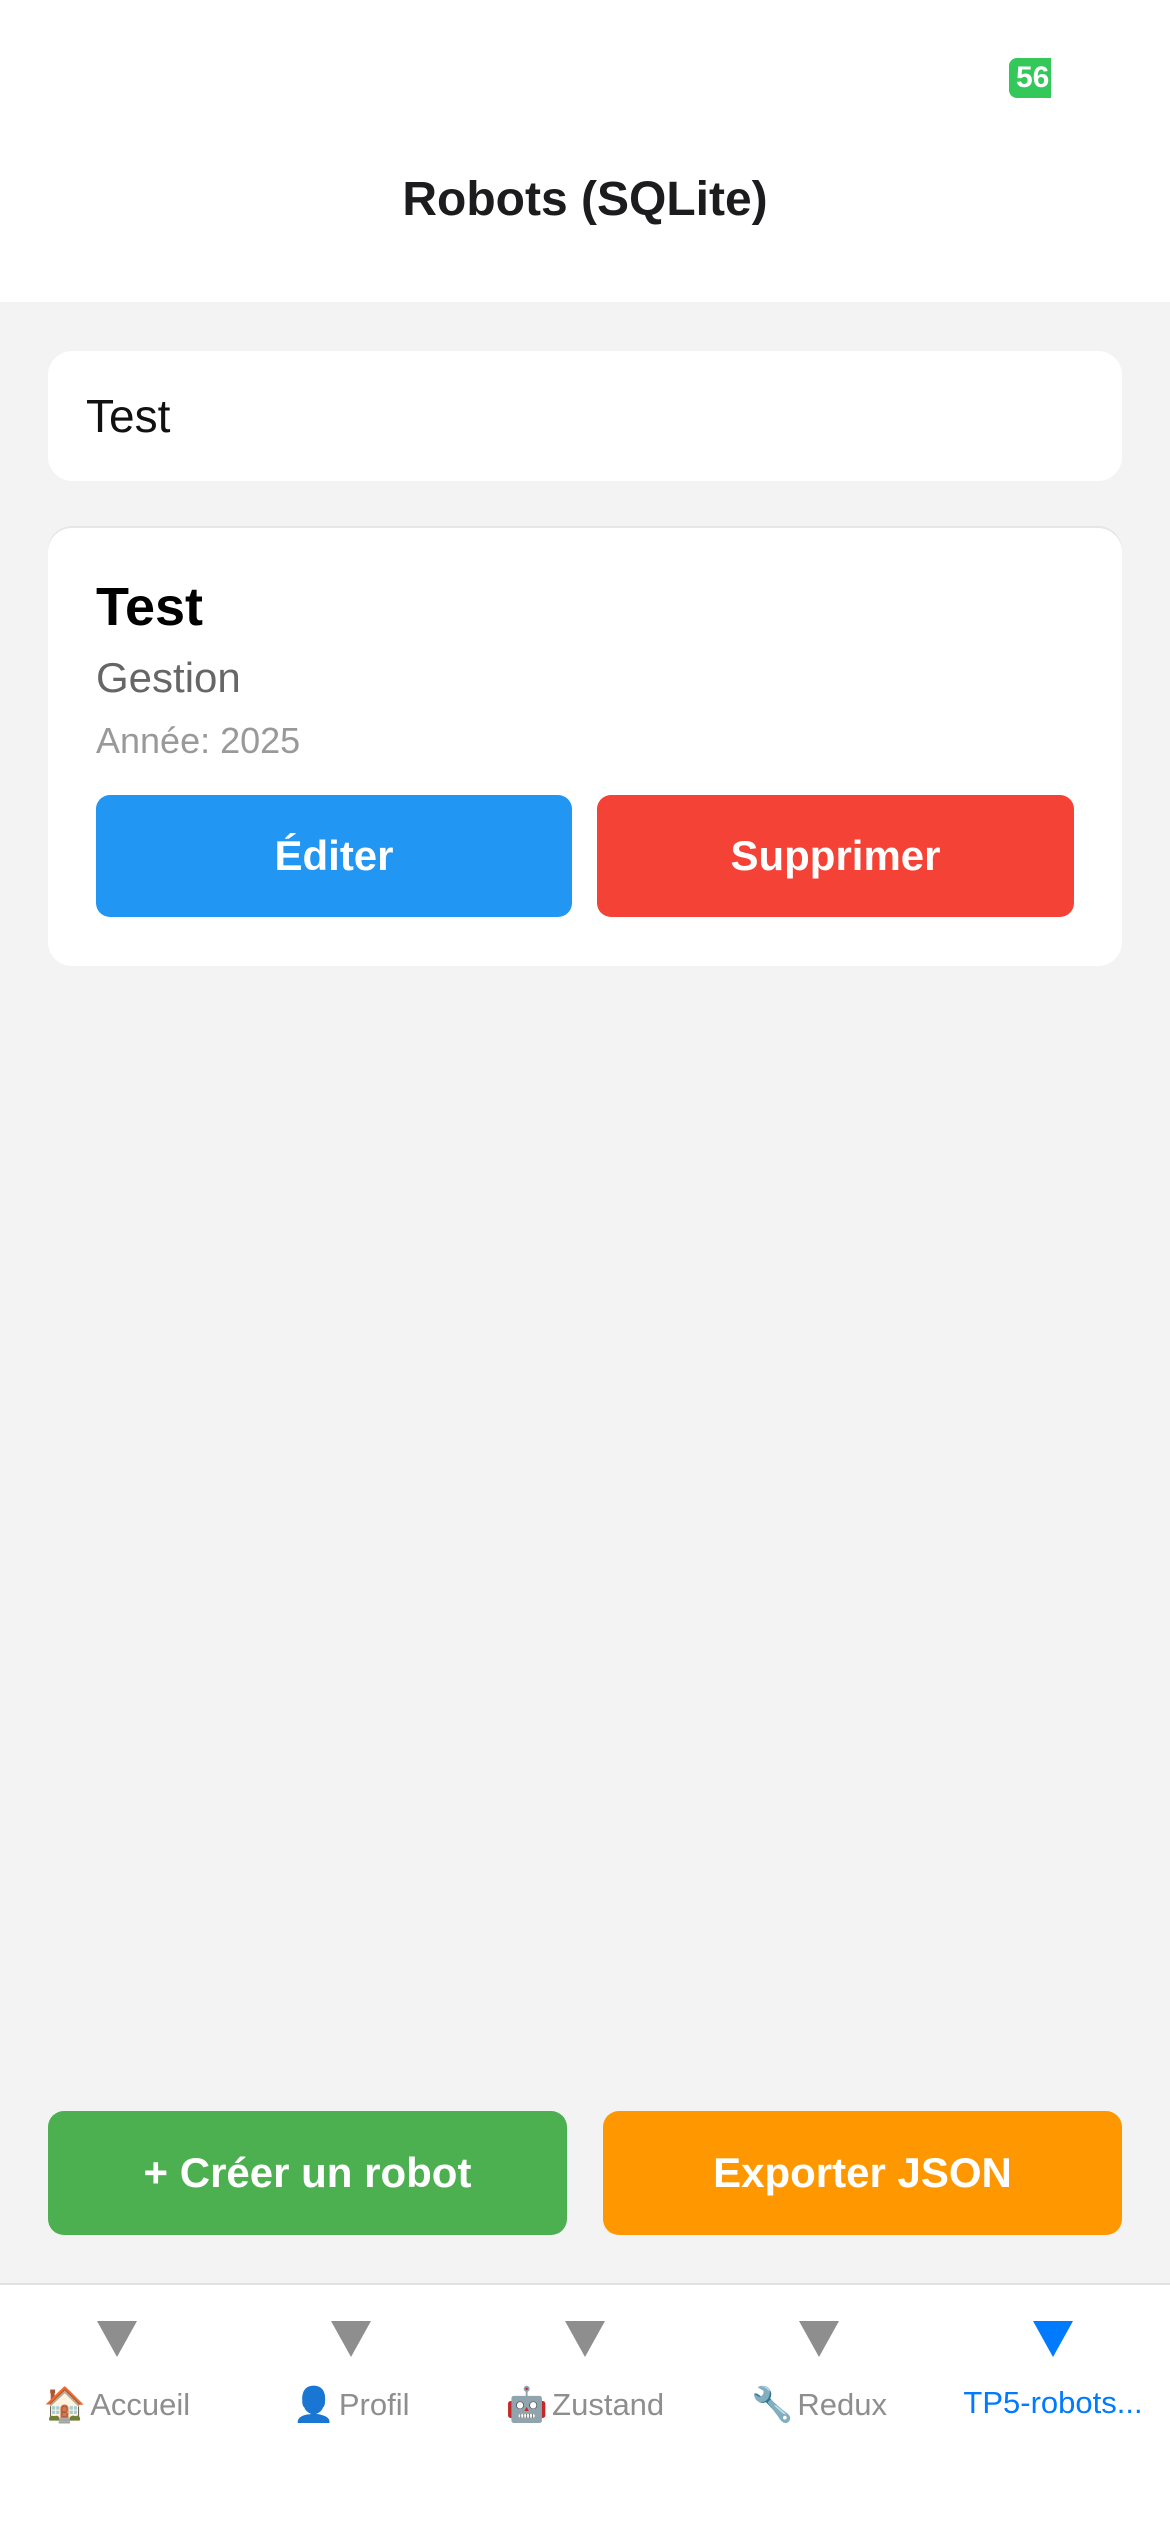 Image resolution: width=1170 pixels, height=2532 pixels. What do you see at coordinates (1030, 78) in the screenshot?
I see `battery-indicator: 56` at bounding box center [1030, 78].